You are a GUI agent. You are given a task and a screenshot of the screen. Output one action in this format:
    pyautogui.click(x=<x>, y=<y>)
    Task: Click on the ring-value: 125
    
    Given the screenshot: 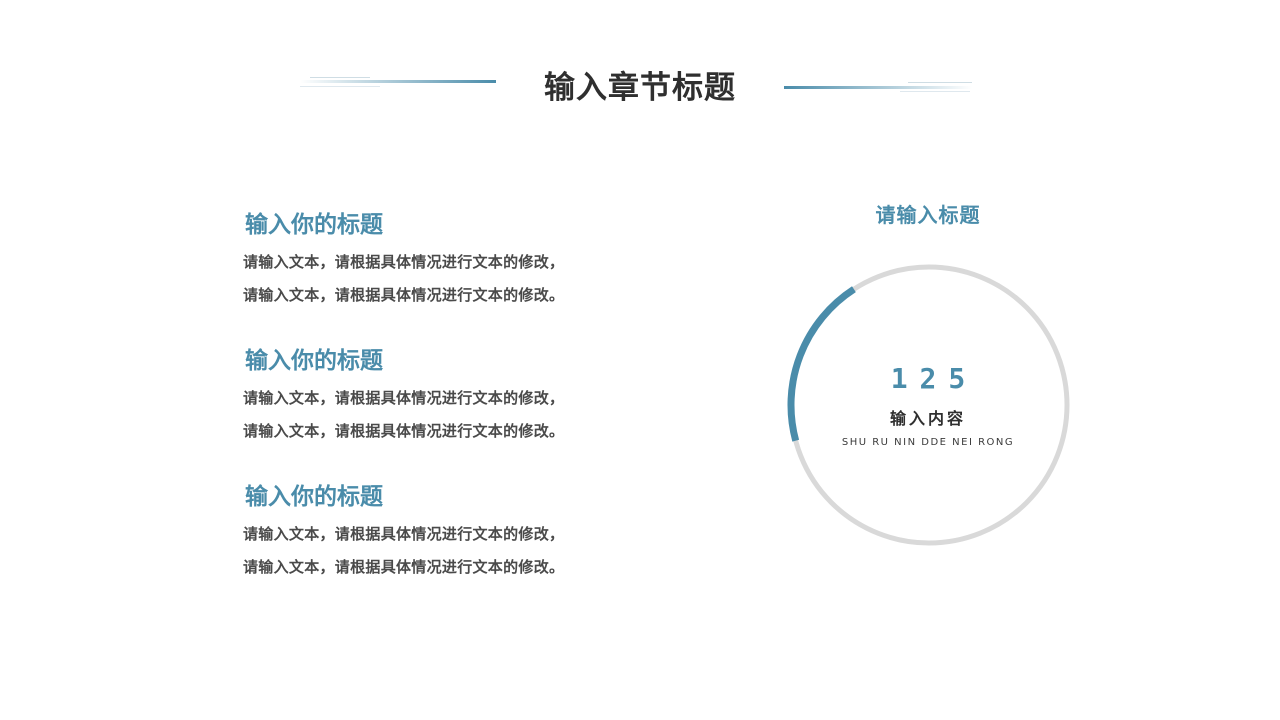 What is the action you would take?
    pyautogui.click(x=934, y=378)
    